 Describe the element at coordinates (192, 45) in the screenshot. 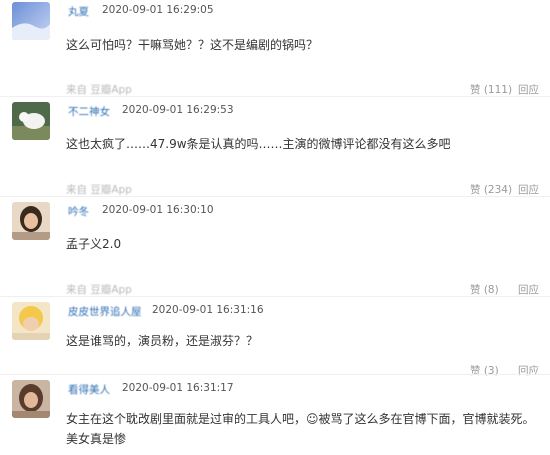

I see `comment-text: 这么可怕吗？干嘛骂她？？这不是编剧的锅吗？` at that location.